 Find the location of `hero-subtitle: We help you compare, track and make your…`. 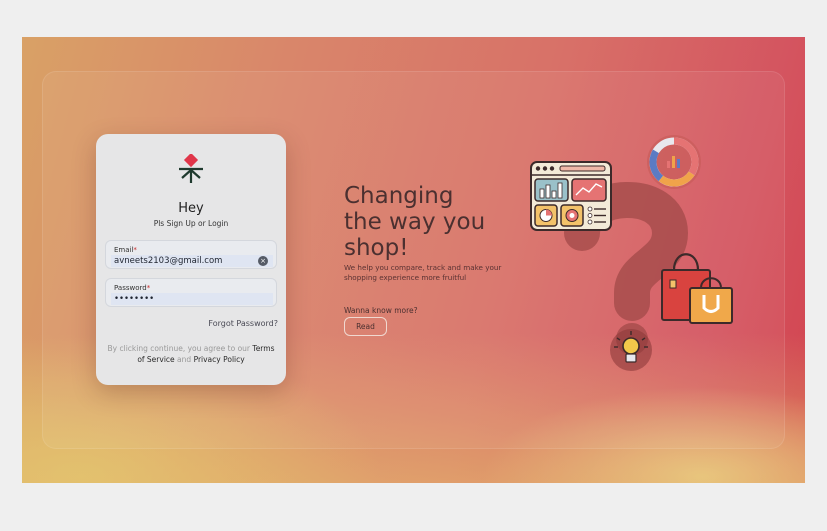

hero-subtitle: We help you compare, track and make your… is located at coordinates (423, 272).